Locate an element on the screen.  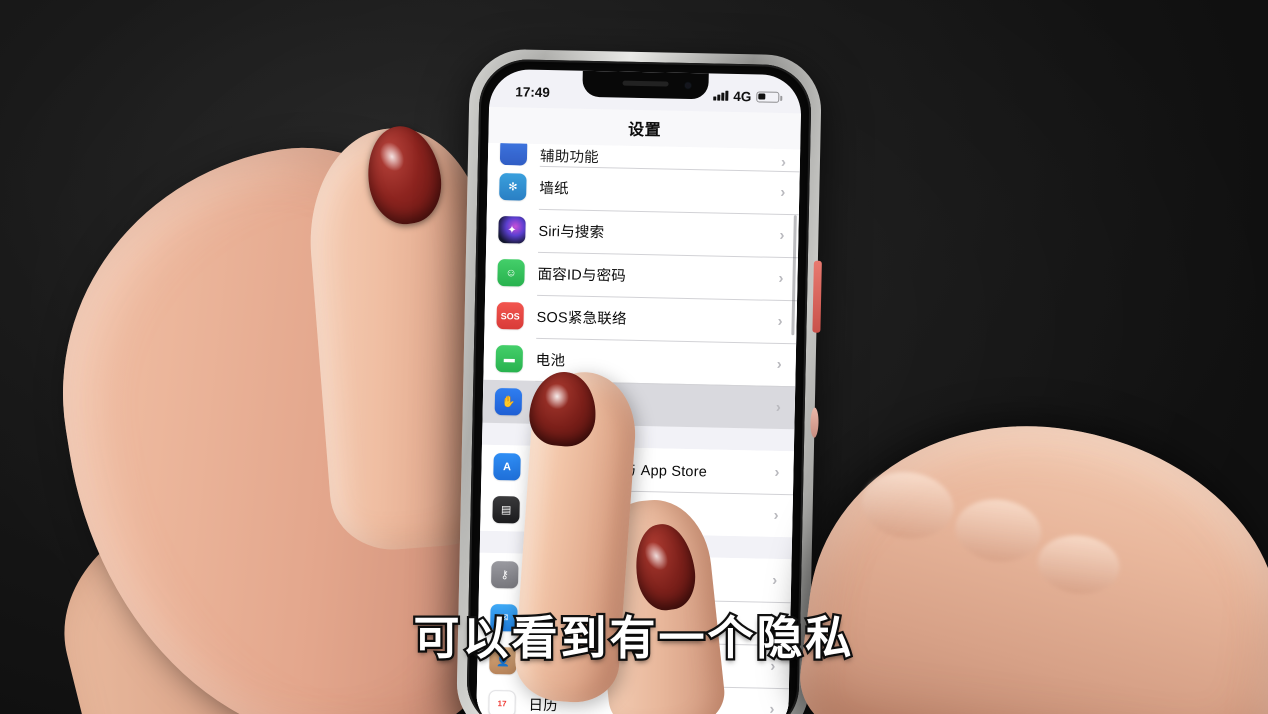
settings-row: ▬ 电池 › is located at coordinates (640, 361).